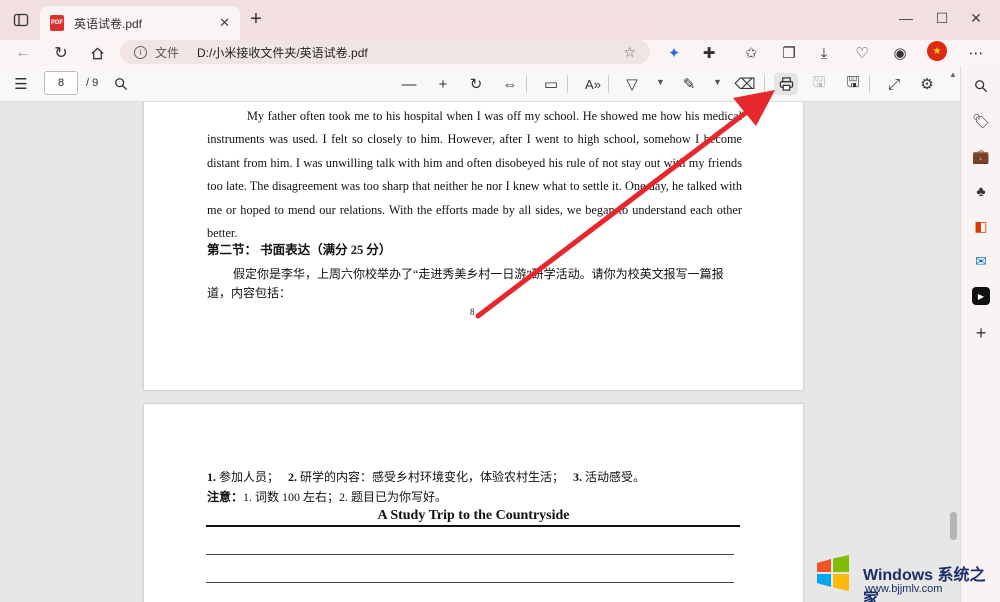 This screenshot has height=602, width=1000. What do you see at coordinates (61, 83) in the screenshot?
I see `page-number-input: 8` at bounding box center [61, 83].